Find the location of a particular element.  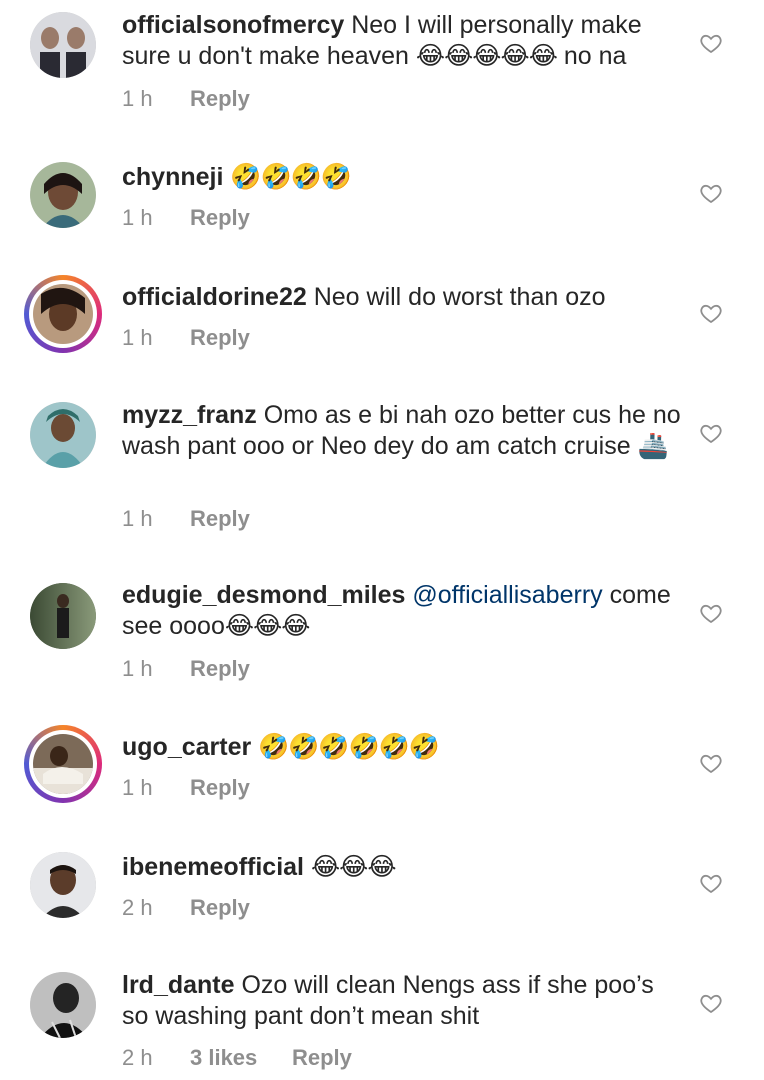

likes-count-button: 3 likes is located at coordinates (241, 1058).